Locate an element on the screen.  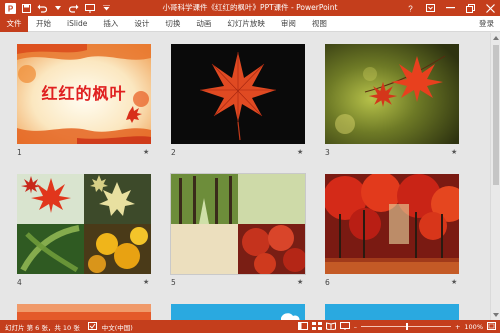
status-bar: 幻灯片 第 6 张，共 10 张 中文(中国) – + 100% is located at coordinates (250, 326).